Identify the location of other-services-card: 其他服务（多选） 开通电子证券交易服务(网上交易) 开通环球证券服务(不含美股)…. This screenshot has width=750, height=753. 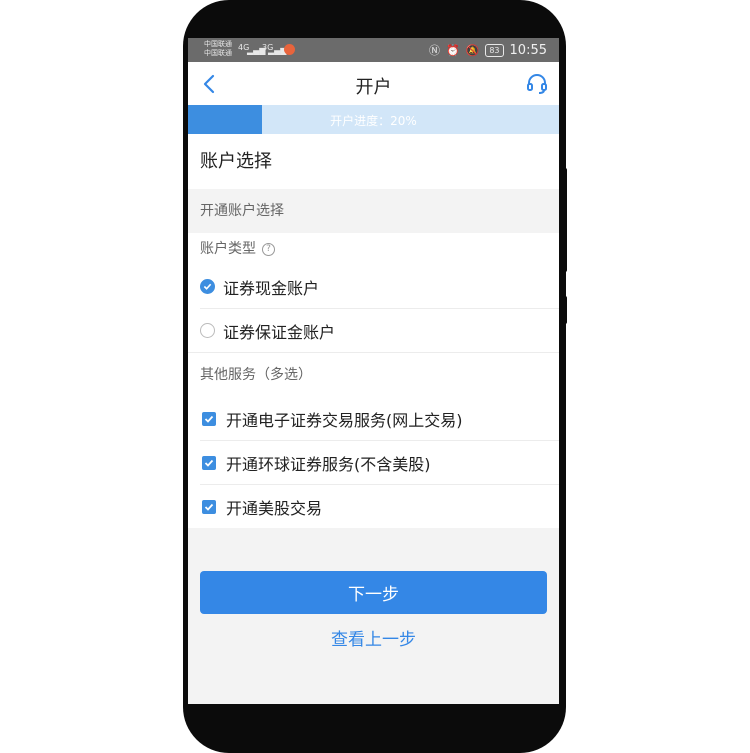
(373, 440).